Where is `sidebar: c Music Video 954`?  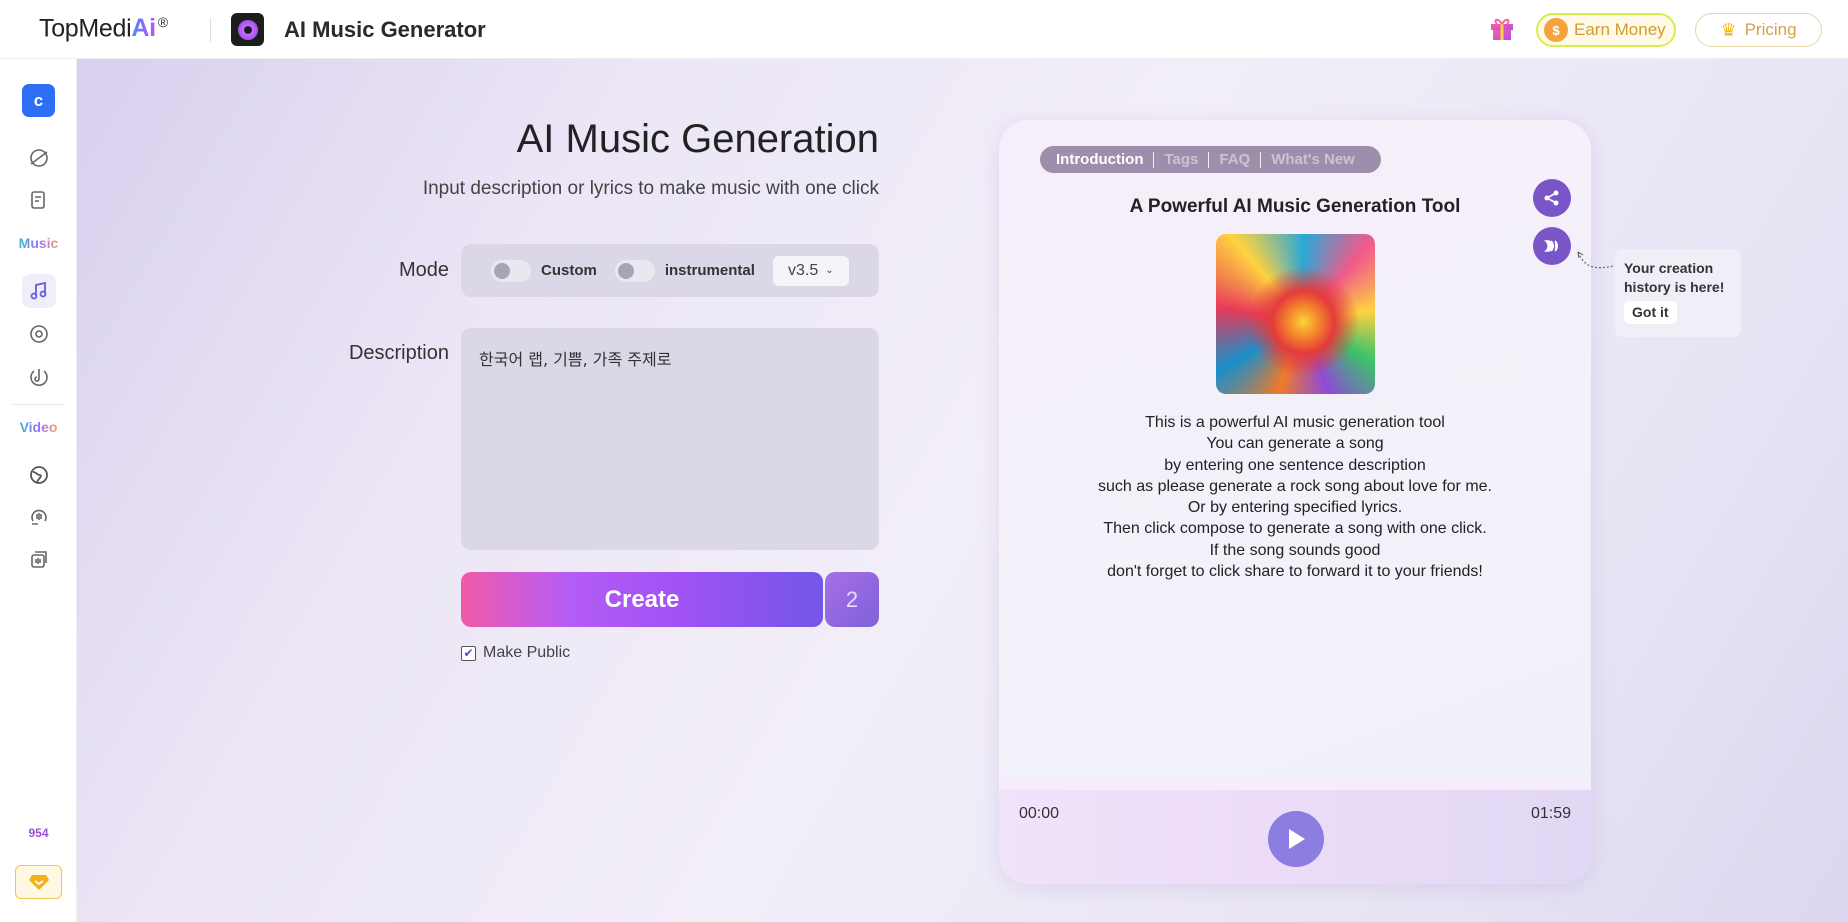 sidebar: c Music Video 954 is located at coordinates (38, 490).